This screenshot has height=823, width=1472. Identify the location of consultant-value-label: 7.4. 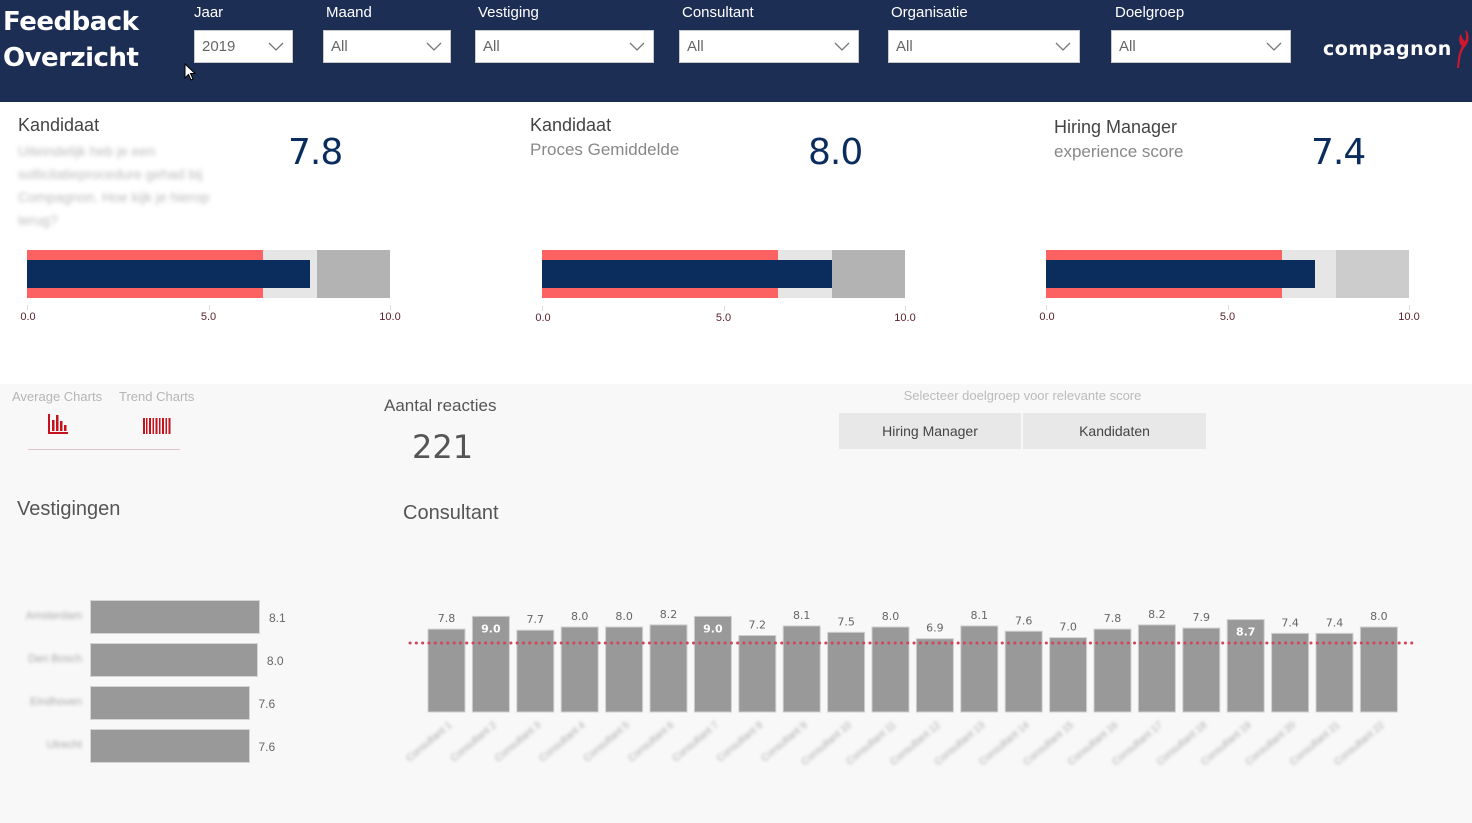
(1335, 622).